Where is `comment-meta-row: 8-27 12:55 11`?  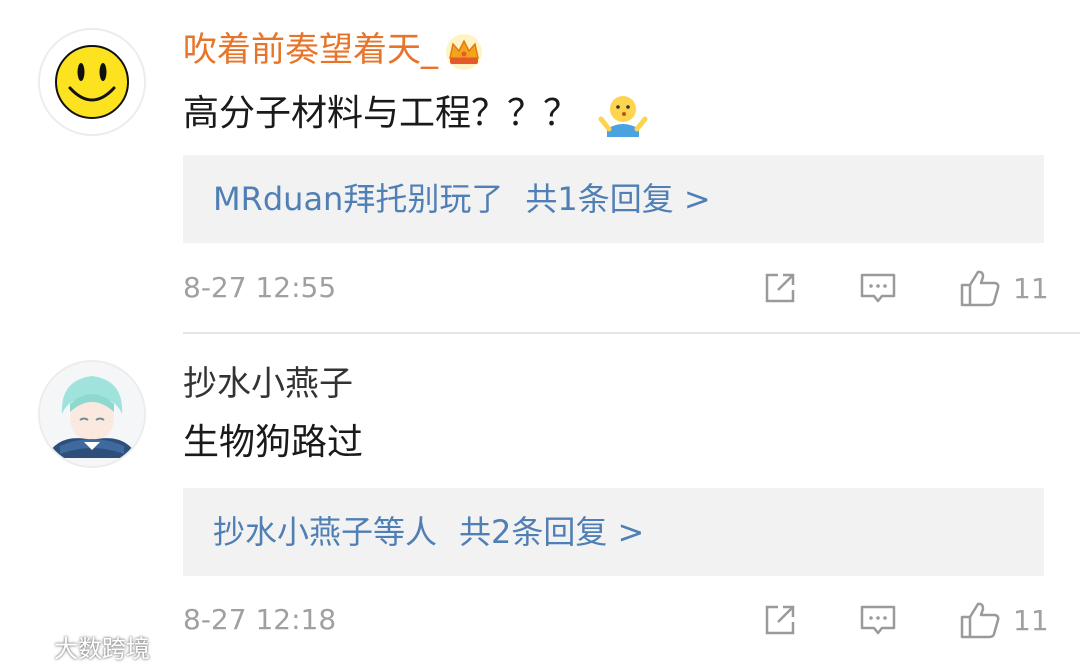 comment-meta-row: 8-27 12:55 11 is located at coordinates (616, 288).